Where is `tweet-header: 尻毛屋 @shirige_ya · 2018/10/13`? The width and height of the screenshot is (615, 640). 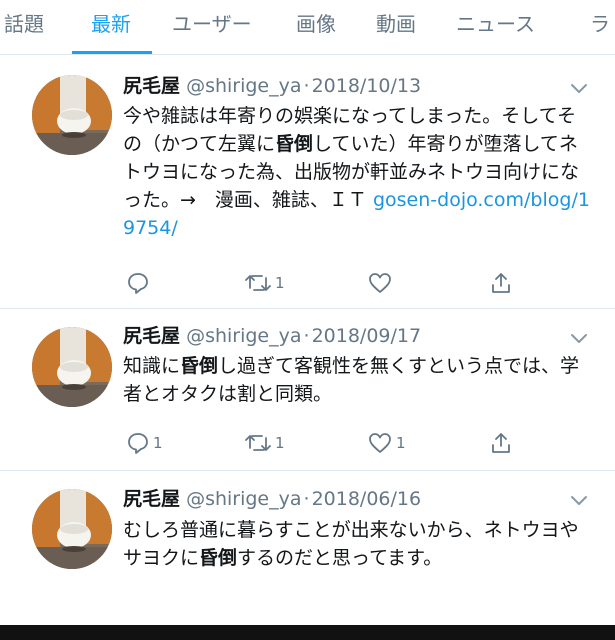
tweet-header: 尻毛屋 @shirige_ya · 2018/10/13 is located at coordinates (272, 86).